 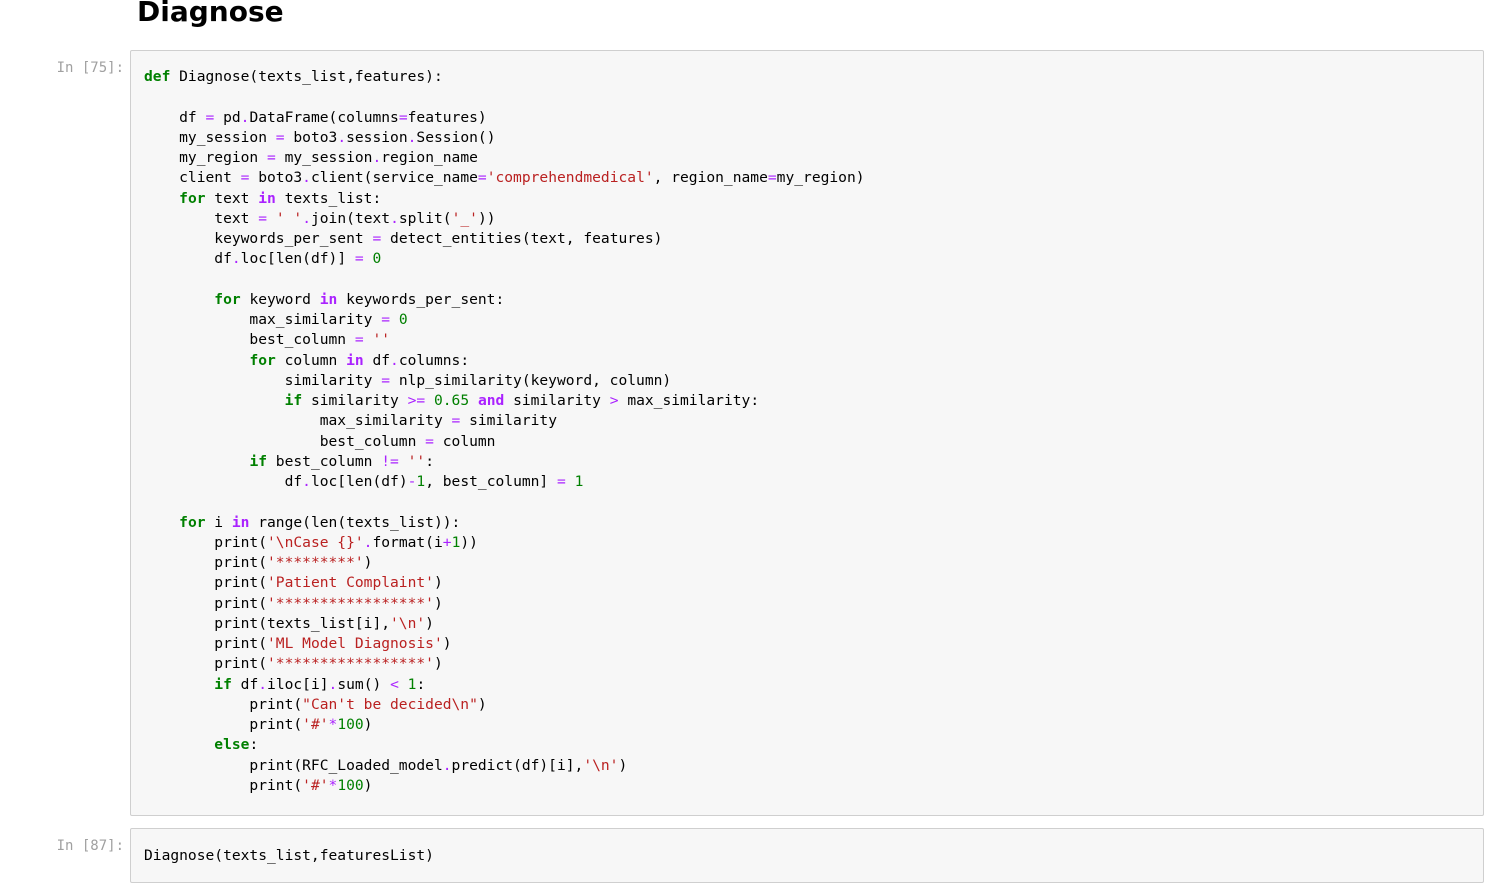 I want to click on code-token: def, so click(x=157, y=76).